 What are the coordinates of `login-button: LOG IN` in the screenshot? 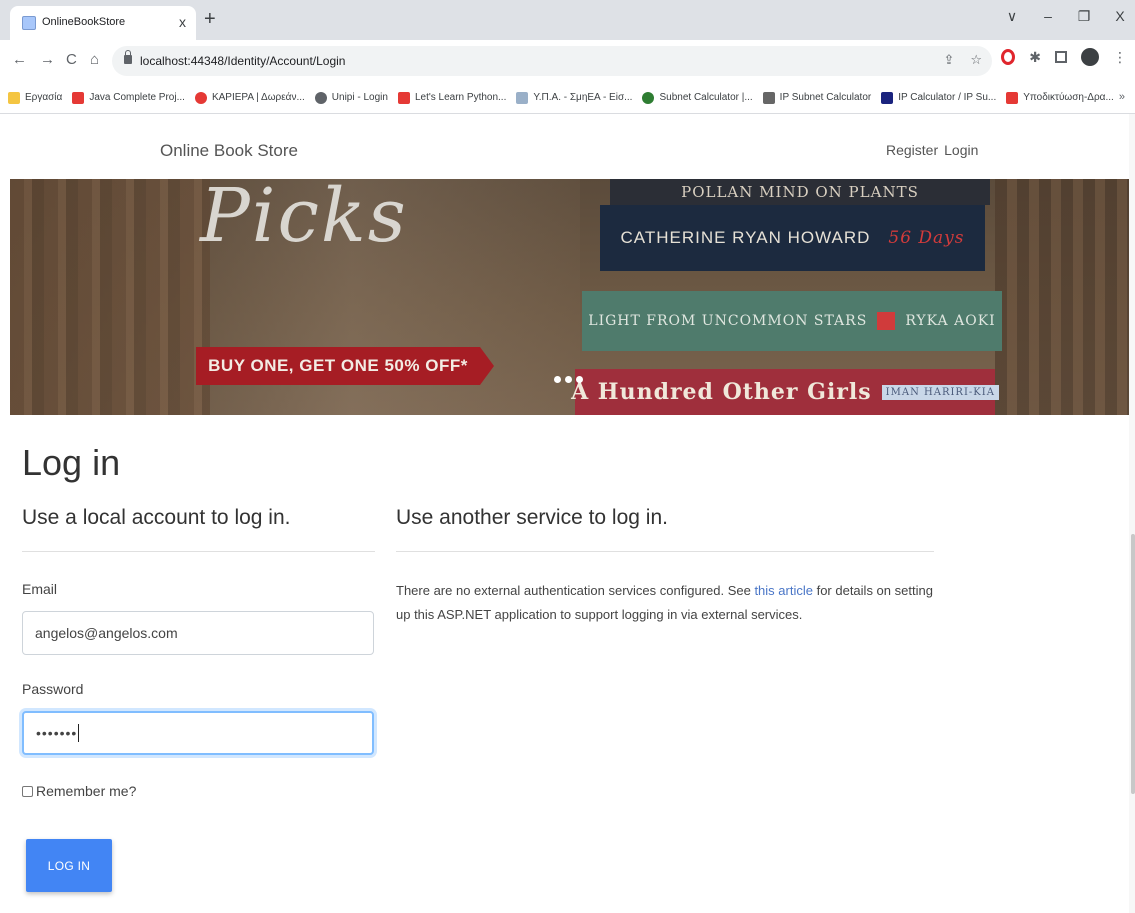 It's located at (69, 865).